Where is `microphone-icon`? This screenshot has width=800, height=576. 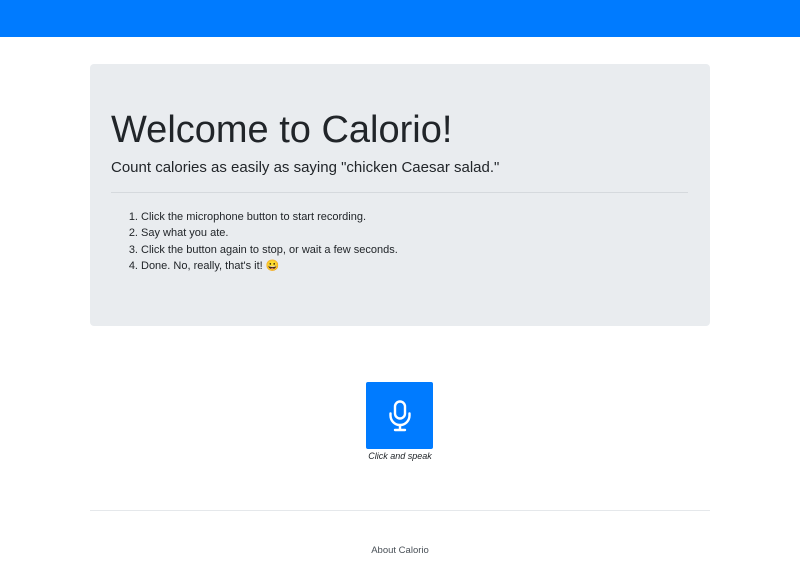 microphone-icon is located at coordinates (399, 415).